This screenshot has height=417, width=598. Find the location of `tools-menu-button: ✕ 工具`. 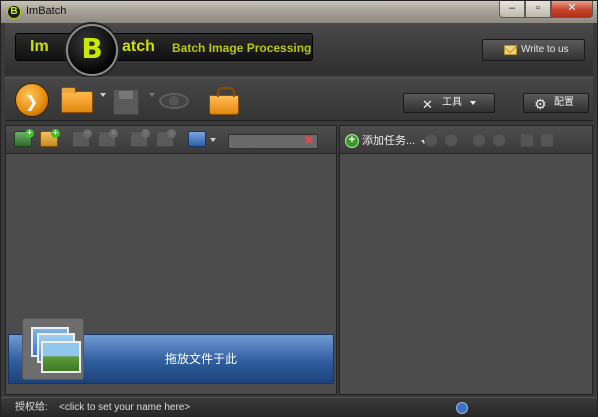

tools-menu-button: ✕ 工具 is located at coordinates (449, 103).